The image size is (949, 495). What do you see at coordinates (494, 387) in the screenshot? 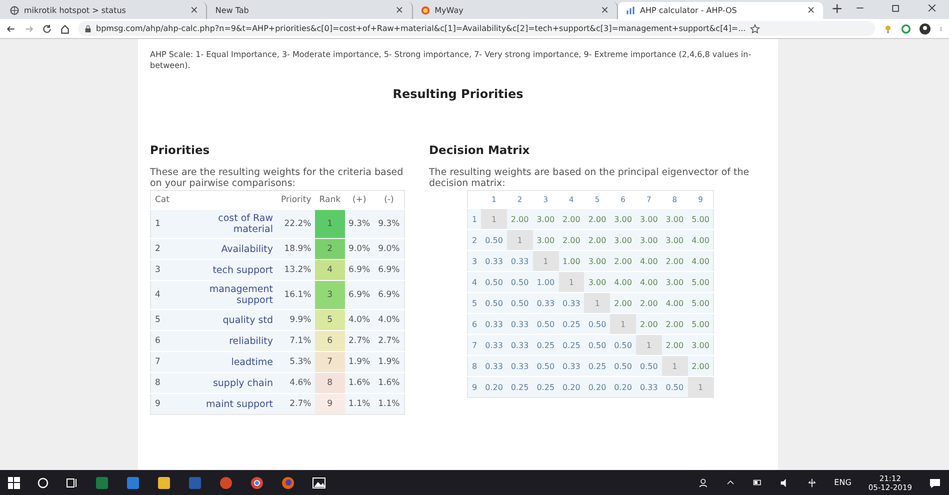
I see `matrix-cell: 0.20` at bounding box center [494, 387].